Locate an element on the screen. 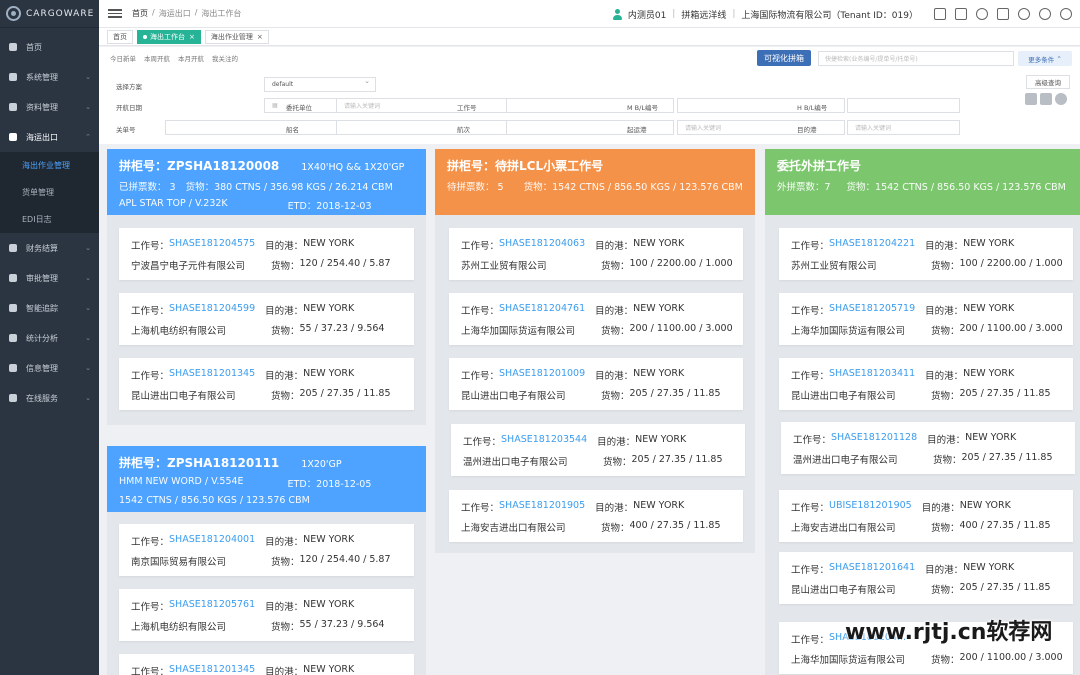 This screenshot has height=675, width=1080. job-id-link: SHASE181201009 is located at coordinates (542, 375).